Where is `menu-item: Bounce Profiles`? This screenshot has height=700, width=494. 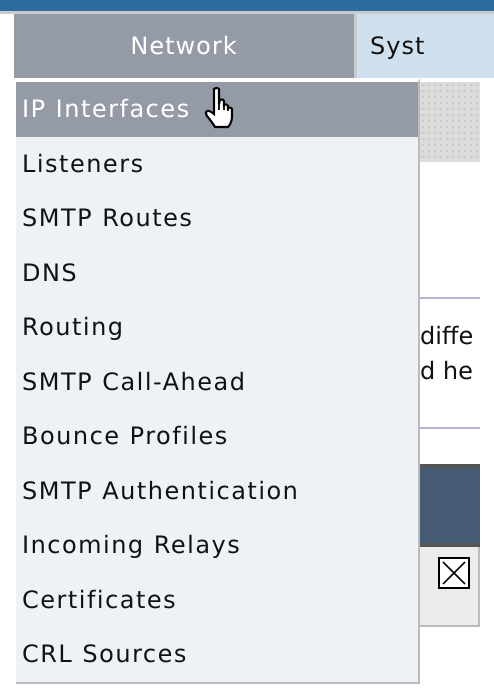 menu-item: Bounce Profiles is located at coordinates (217, 436).